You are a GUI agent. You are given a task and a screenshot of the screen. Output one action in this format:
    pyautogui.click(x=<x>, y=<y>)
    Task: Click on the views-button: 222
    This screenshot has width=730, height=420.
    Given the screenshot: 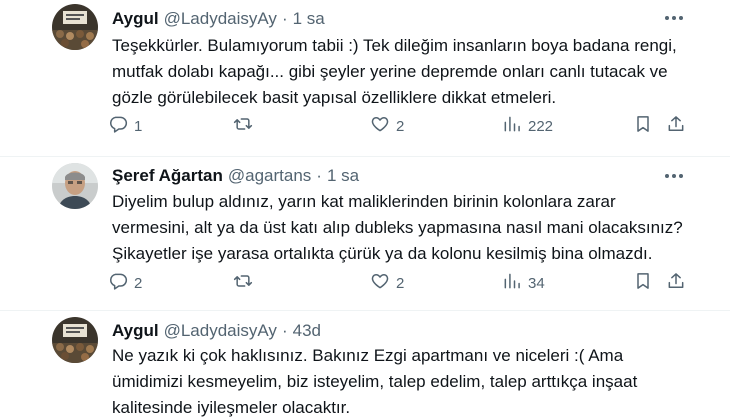 What is the action you would take?
    pyautogui.click(x=527, y=126)
    